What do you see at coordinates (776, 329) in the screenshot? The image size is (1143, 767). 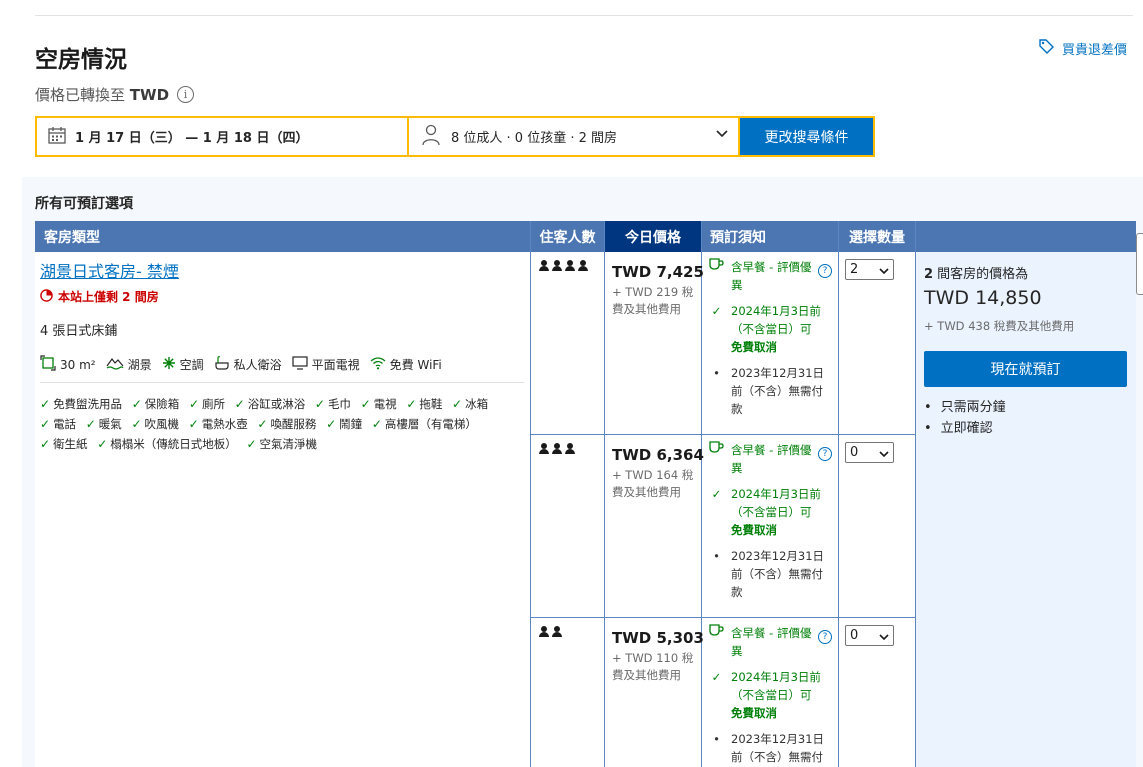 I see `cancel-text: 2024年1月3日前（不含當日）可 免費取消` at bounding box center [776, 329].